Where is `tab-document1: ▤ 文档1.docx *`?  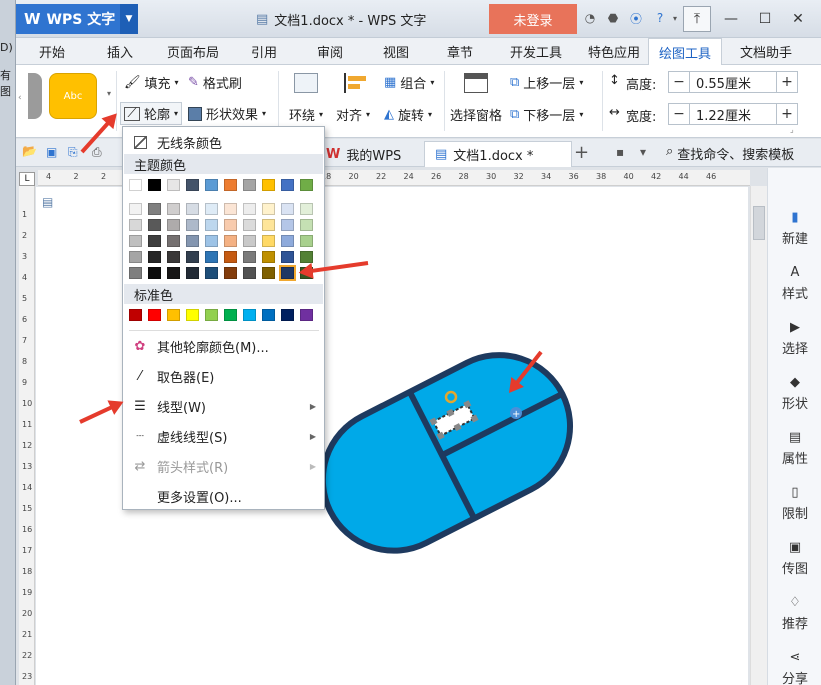
tab-document1: ▤ 文档1.docx * is located at coordinates (498, 154).